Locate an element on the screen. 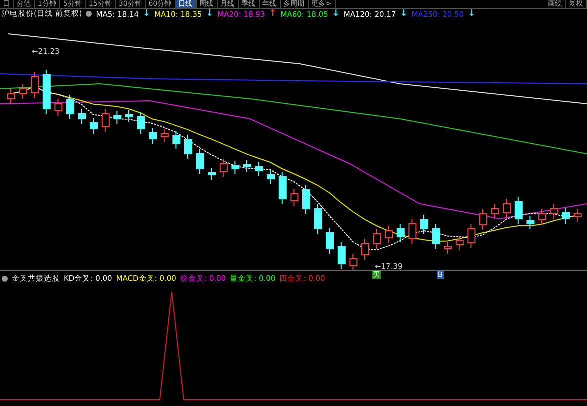 The image size is (587, 406). trend-arrow: ↑ is located at coordinates (273, 14).